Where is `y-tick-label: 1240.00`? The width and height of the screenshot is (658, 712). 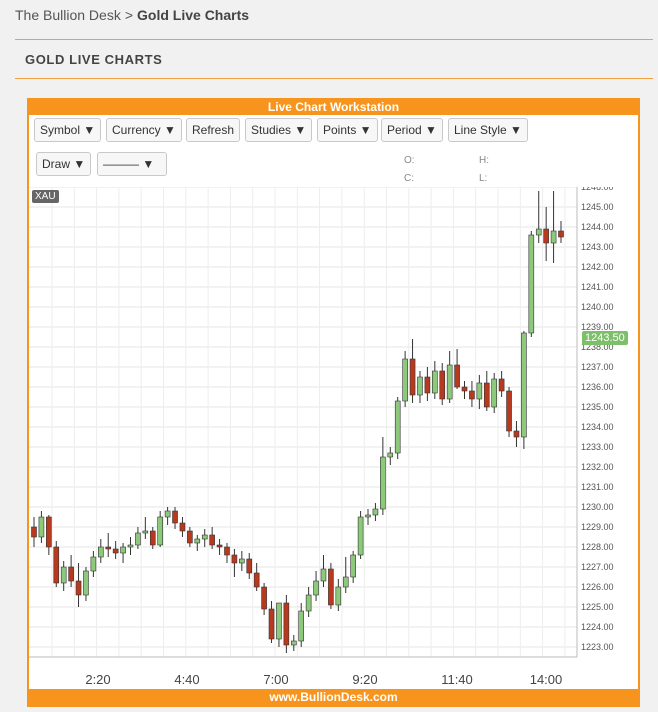 y-tick-label: 1240.00 is located at coordinates (597, 307).